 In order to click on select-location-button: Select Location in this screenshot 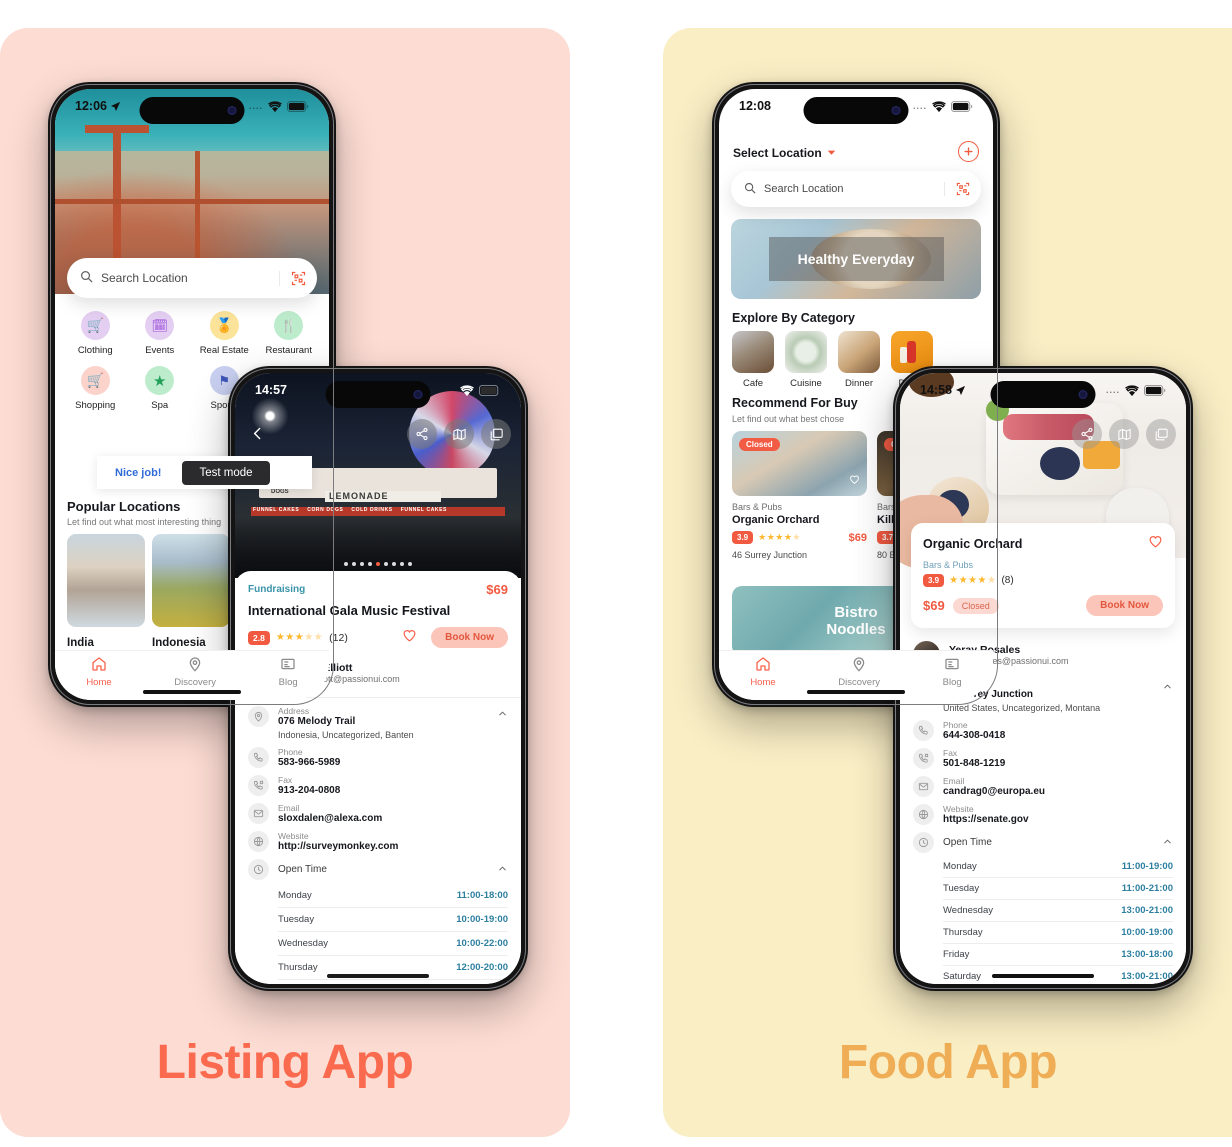, I will do `click(784, 153)`.